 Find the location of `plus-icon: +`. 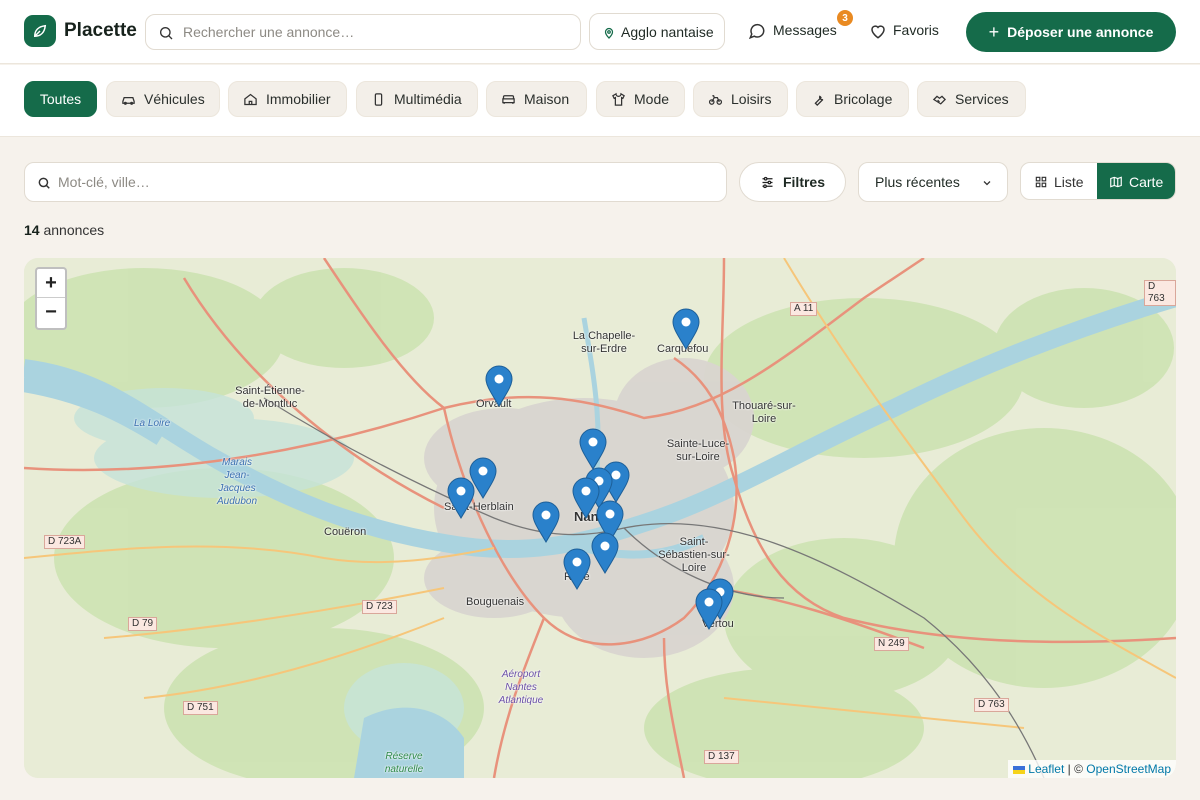

plus-icon: + is located at coordinates (994, 31).